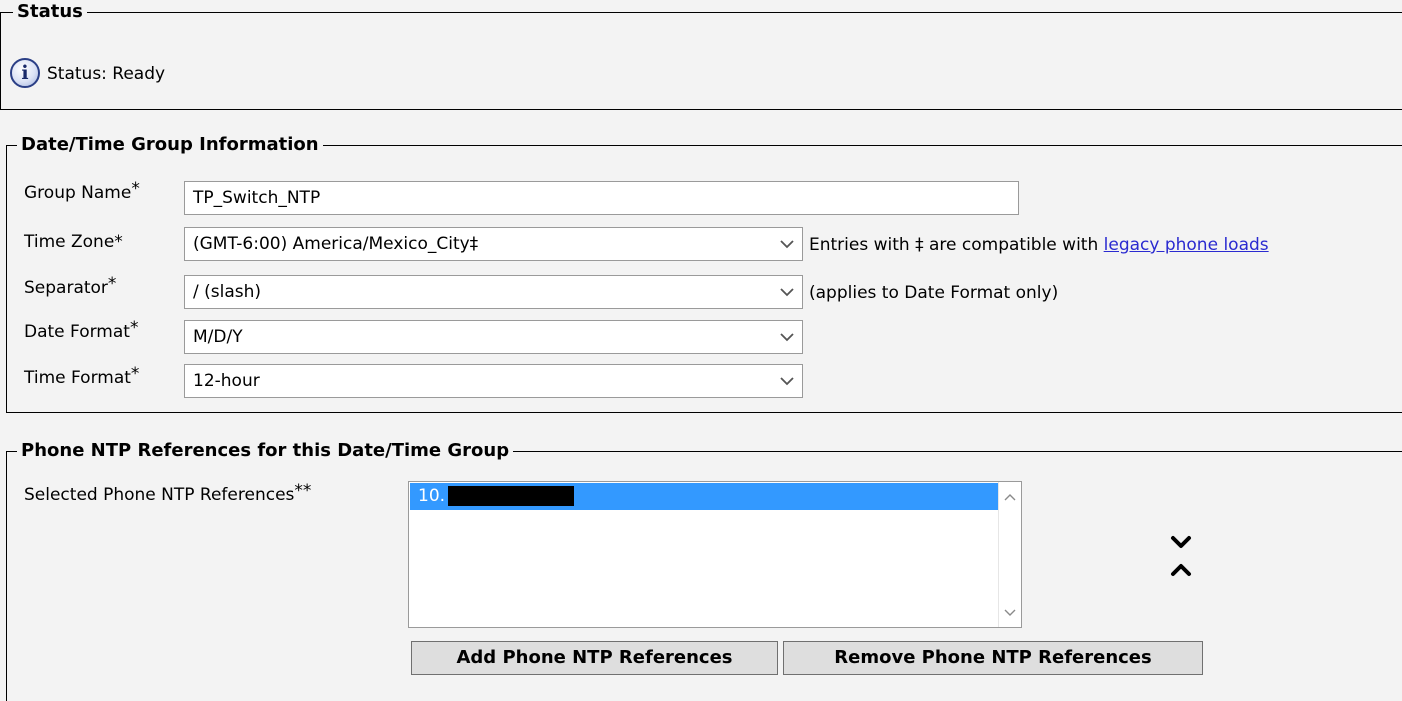 The image size is (1402, 701). What do you see at coordinates (25, 73) in the screenshot?
I see `info-icon: i` at bounding box center [25, 73].